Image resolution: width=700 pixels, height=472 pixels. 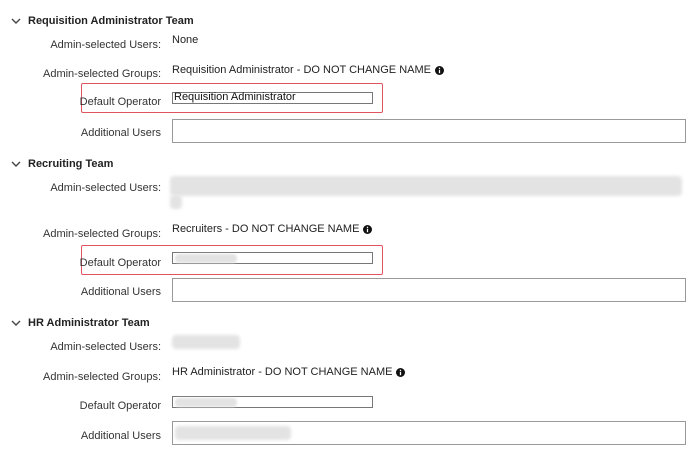 I want to click on section-header-hr-admin: HR Administrator Team, so click(x=80, y=323).